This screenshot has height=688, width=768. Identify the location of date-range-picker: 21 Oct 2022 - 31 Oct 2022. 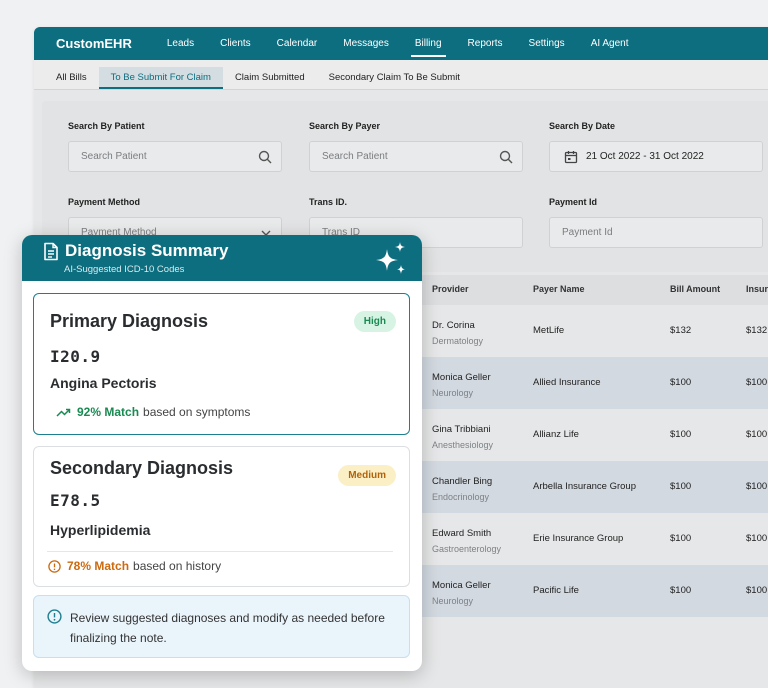
(656, 156).